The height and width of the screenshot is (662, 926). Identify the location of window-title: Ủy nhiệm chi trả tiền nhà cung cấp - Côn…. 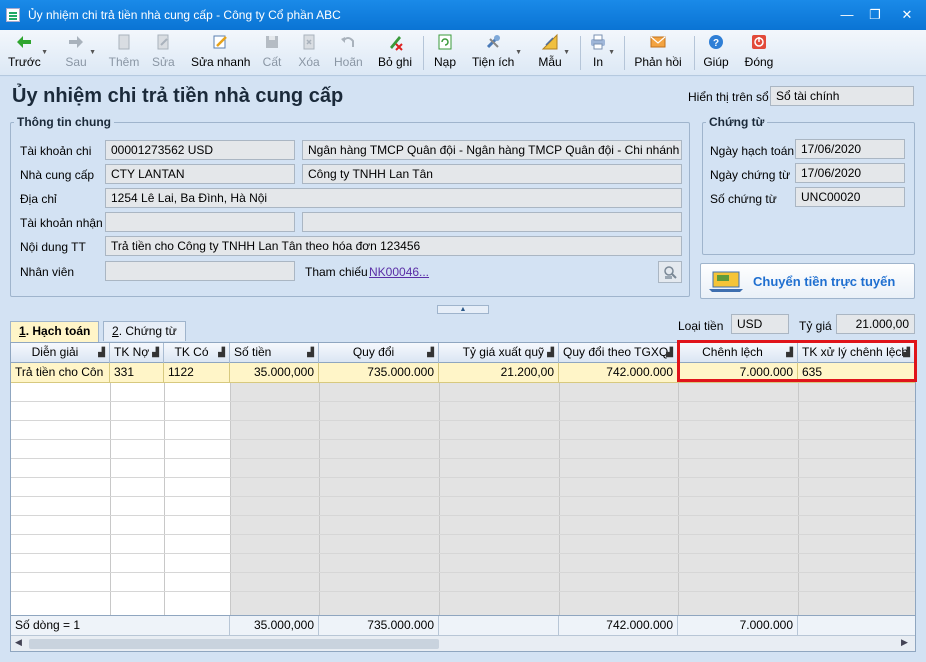
(184, 15).